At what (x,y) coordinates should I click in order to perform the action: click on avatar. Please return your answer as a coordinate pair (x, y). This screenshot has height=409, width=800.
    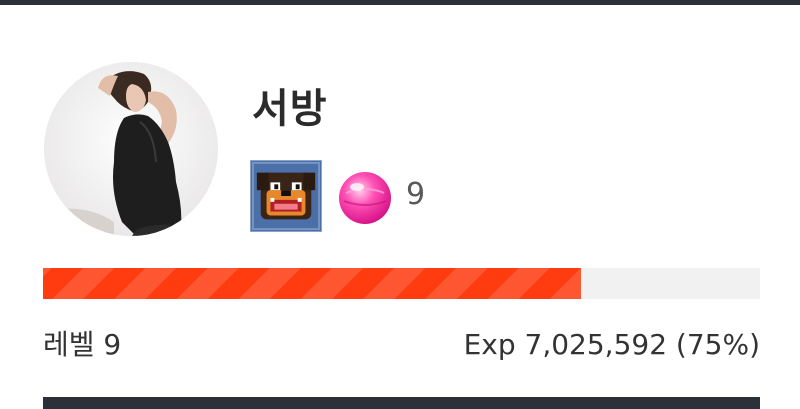
    Looking at the image, I should click on (131, 149).